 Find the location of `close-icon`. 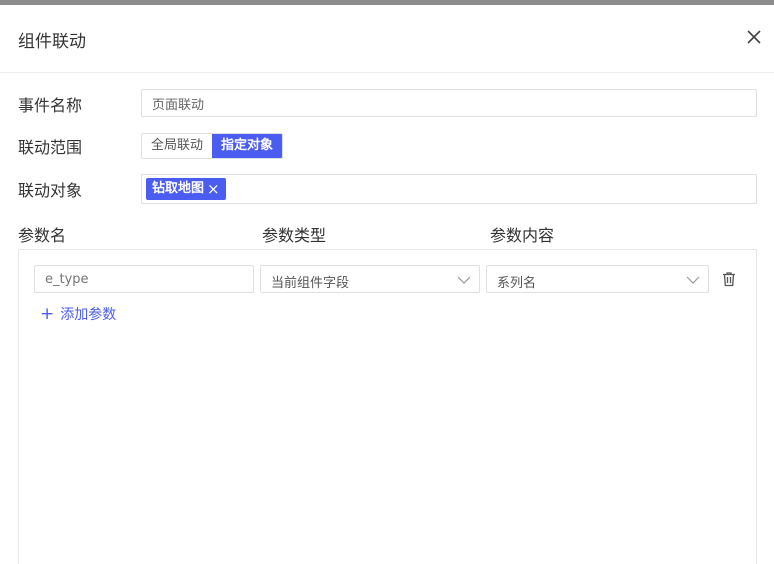

close-icon is located at coordinates (754, 37).